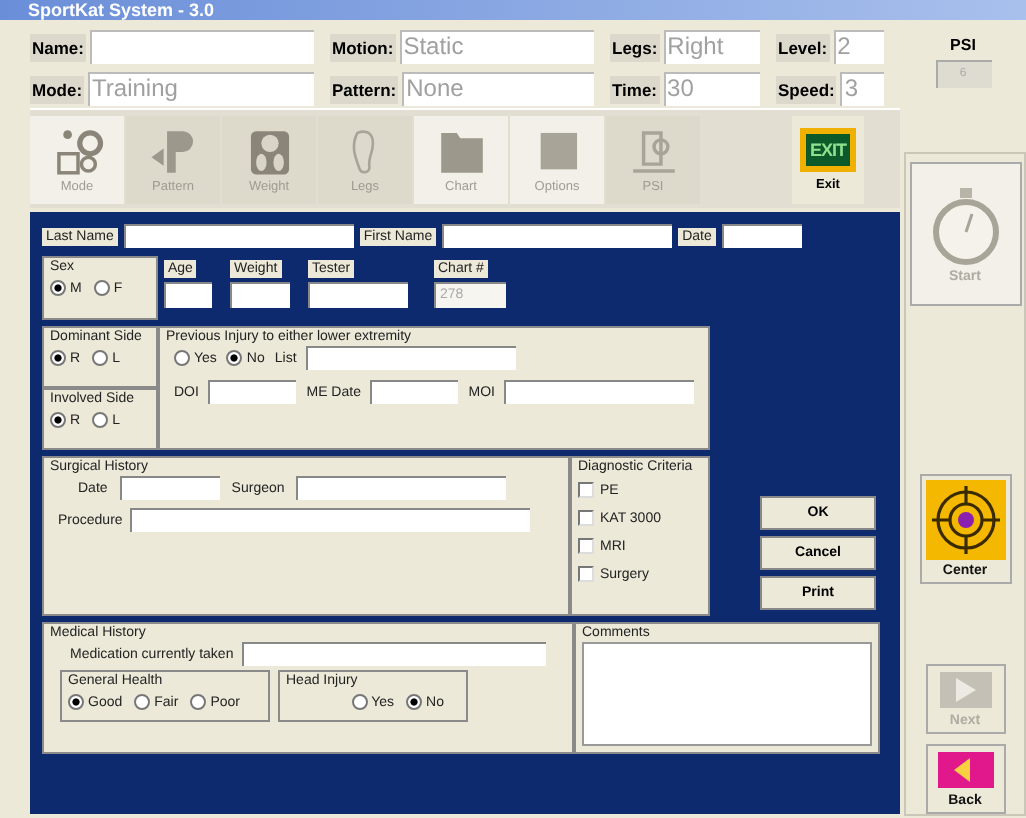 The height and width of the screenshot is (818, 1026). What do you see at coordinates (173, 152) in the screenshot?
I see `p-arrow-icon` at bounding box center [173, 152].